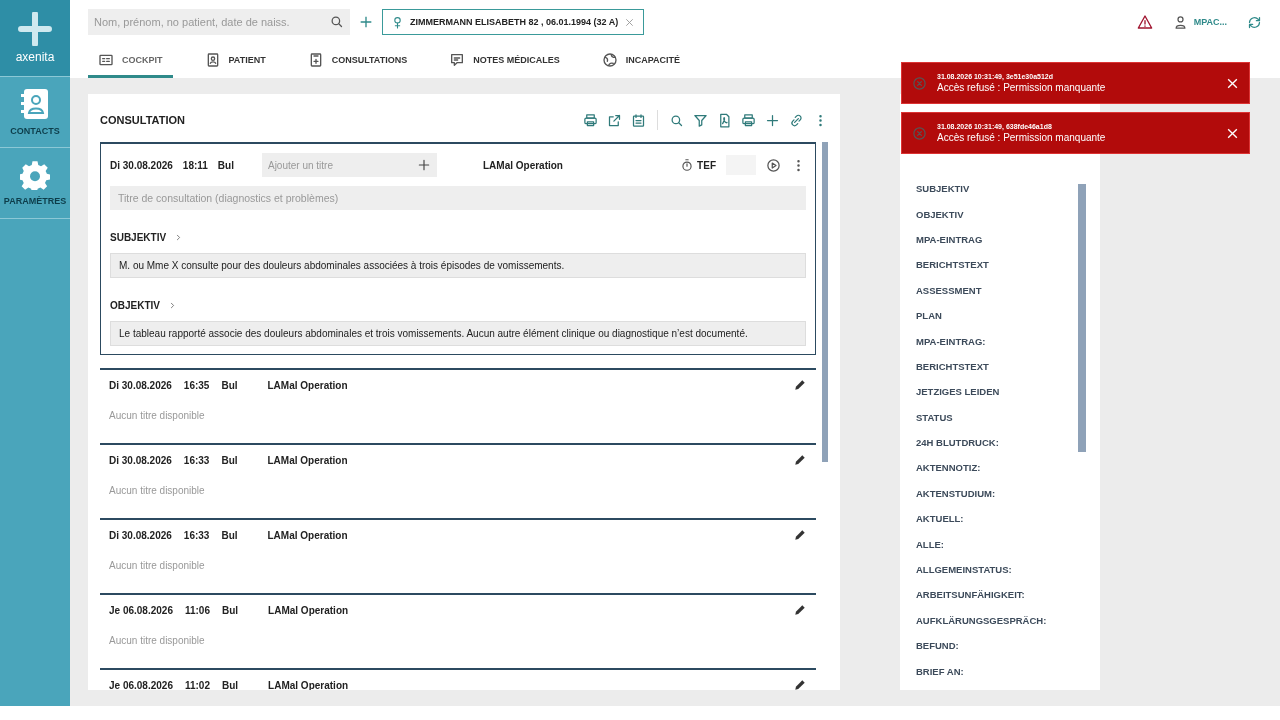 The image size is (1280, 720). Describe the element at coordinates (135, 305) in the screenshot. I see `section-heading: OBJEKTIV` at that location.